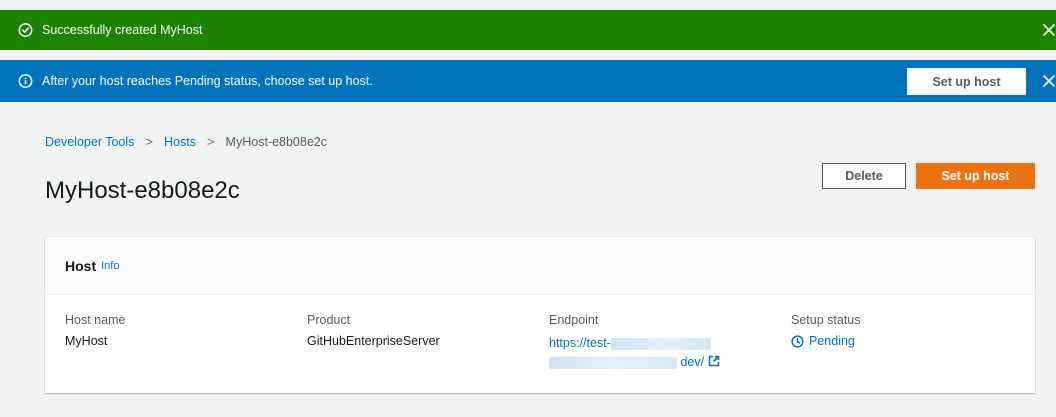 The width and height of the screenshot is (1056, 417). What do you see at coordinates (276, 141) in the screenshot?
I see `breadcrumb-current: MyHost-e8b08e2c` at bounding box center [276, 141].